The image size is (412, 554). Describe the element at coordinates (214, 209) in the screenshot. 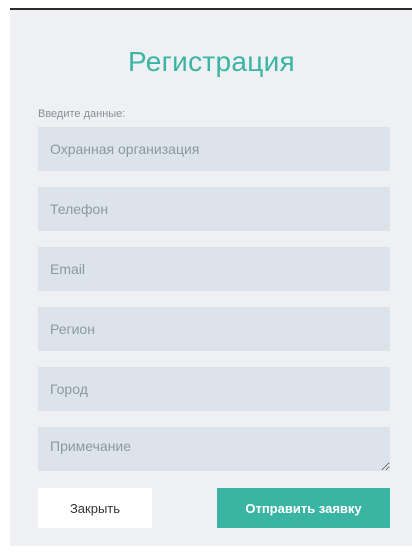

I see `phone-input` at that location.